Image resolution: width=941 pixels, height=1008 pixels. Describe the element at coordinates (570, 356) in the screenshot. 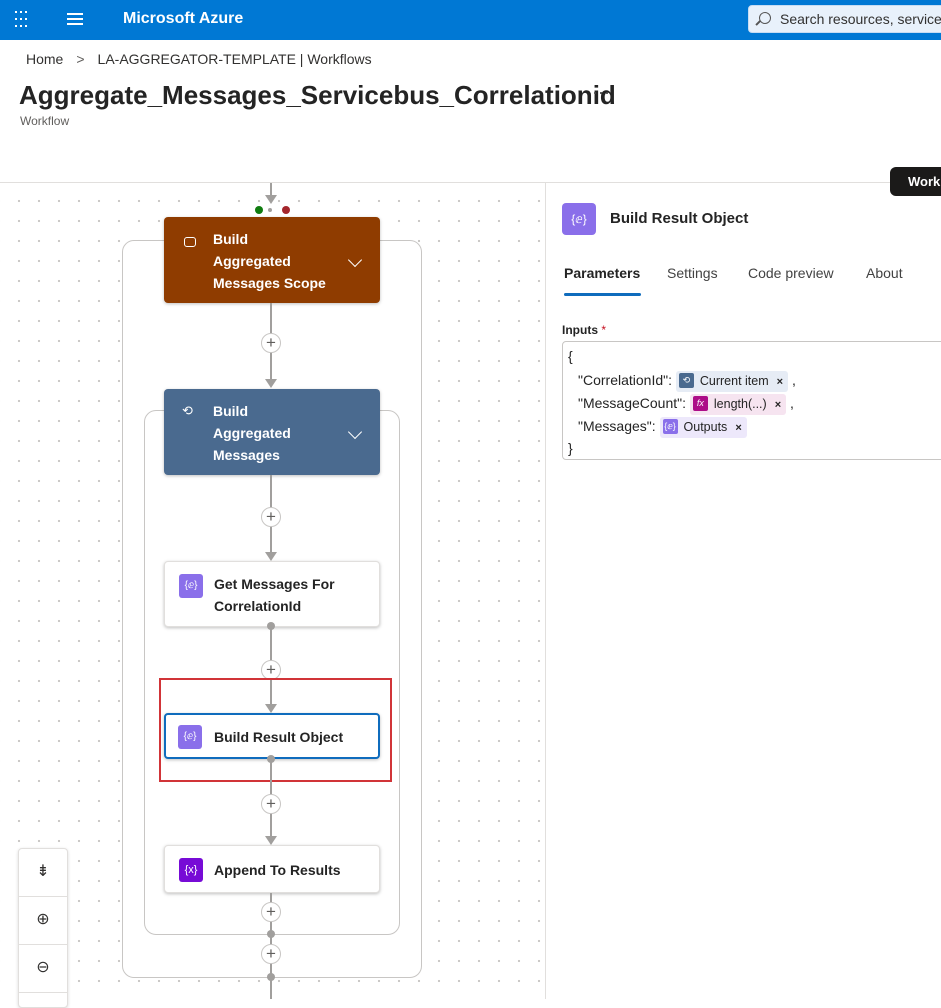

I see `code-open-brace: {` at that location.